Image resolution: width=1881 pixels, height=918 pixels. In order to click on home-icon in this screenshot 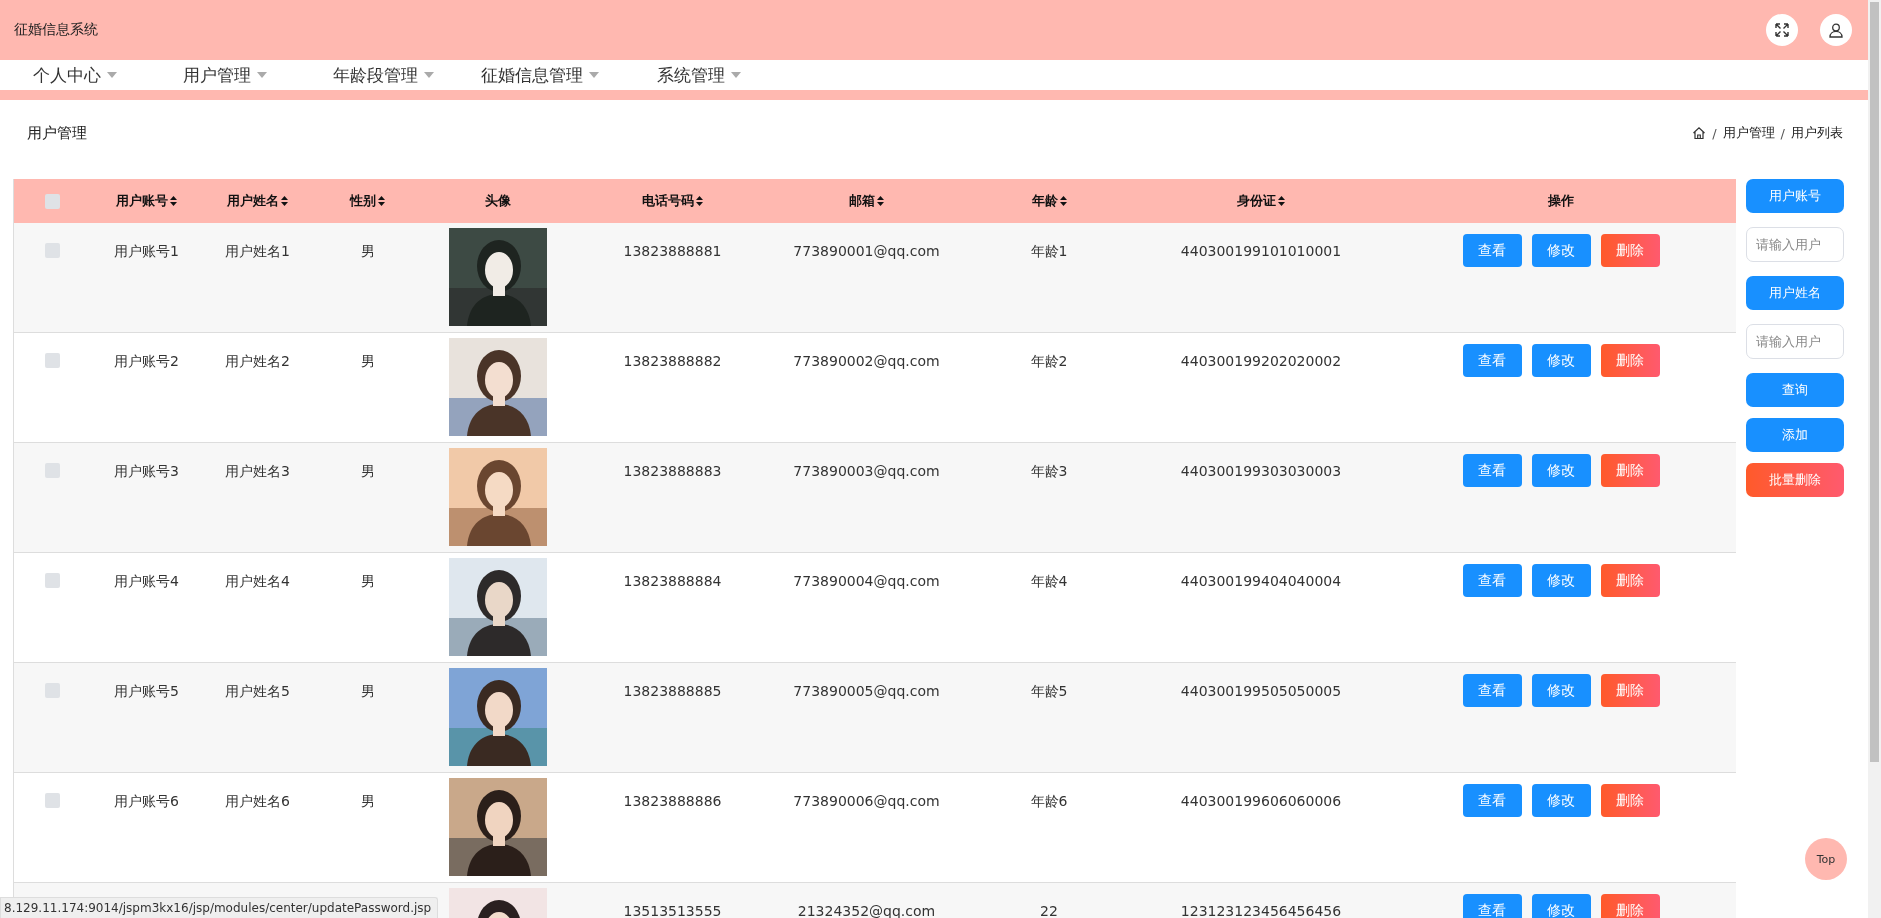, I will do `click(1699, 133)`.